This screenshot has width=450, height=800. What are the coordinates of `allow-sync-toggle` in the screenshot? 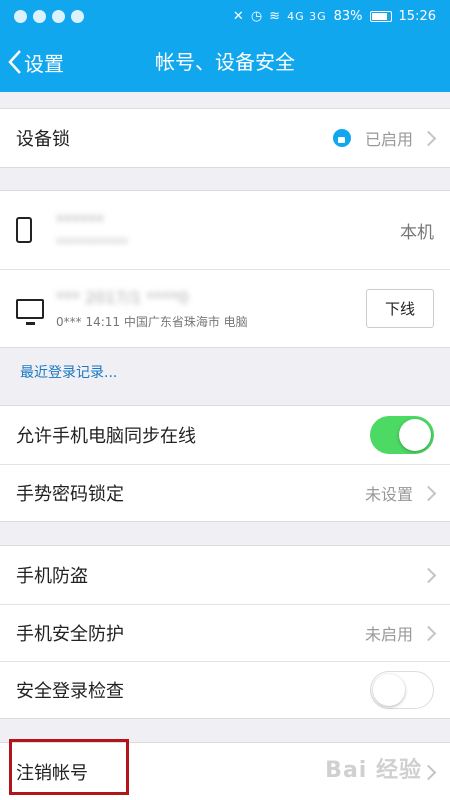 It's located at (402, 435).